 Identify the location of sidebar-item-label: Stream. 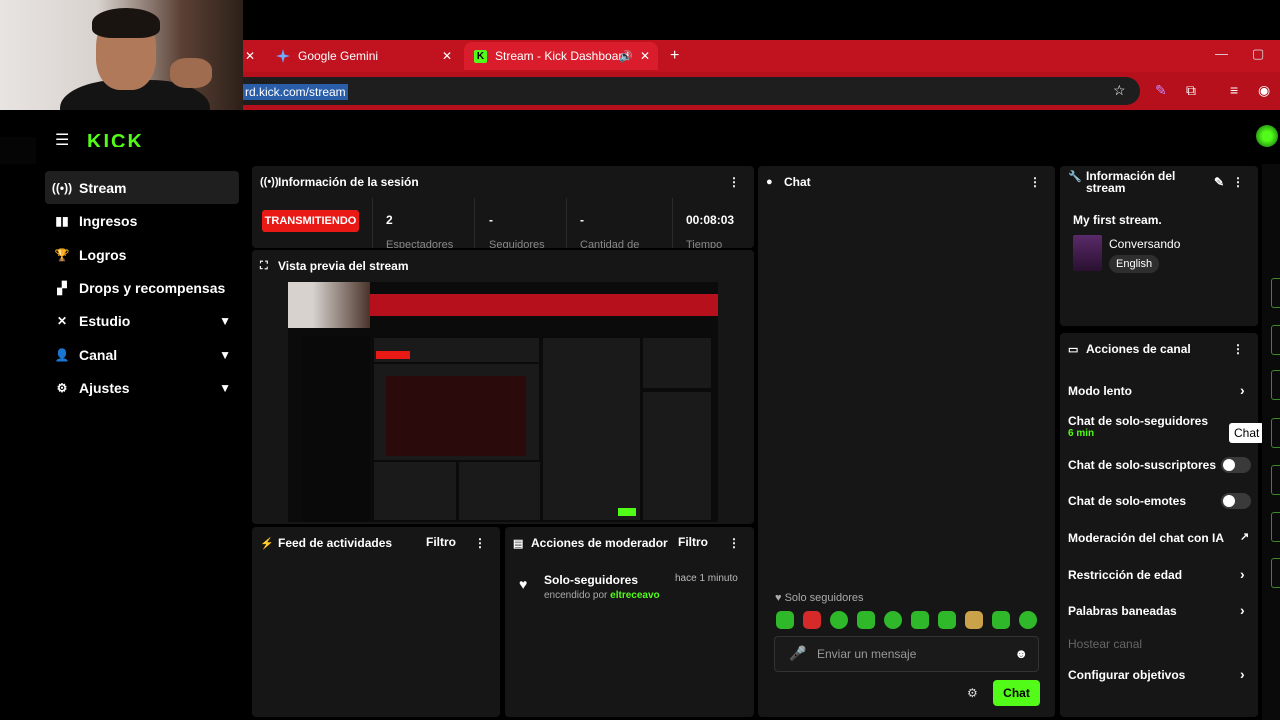
(103, 187).